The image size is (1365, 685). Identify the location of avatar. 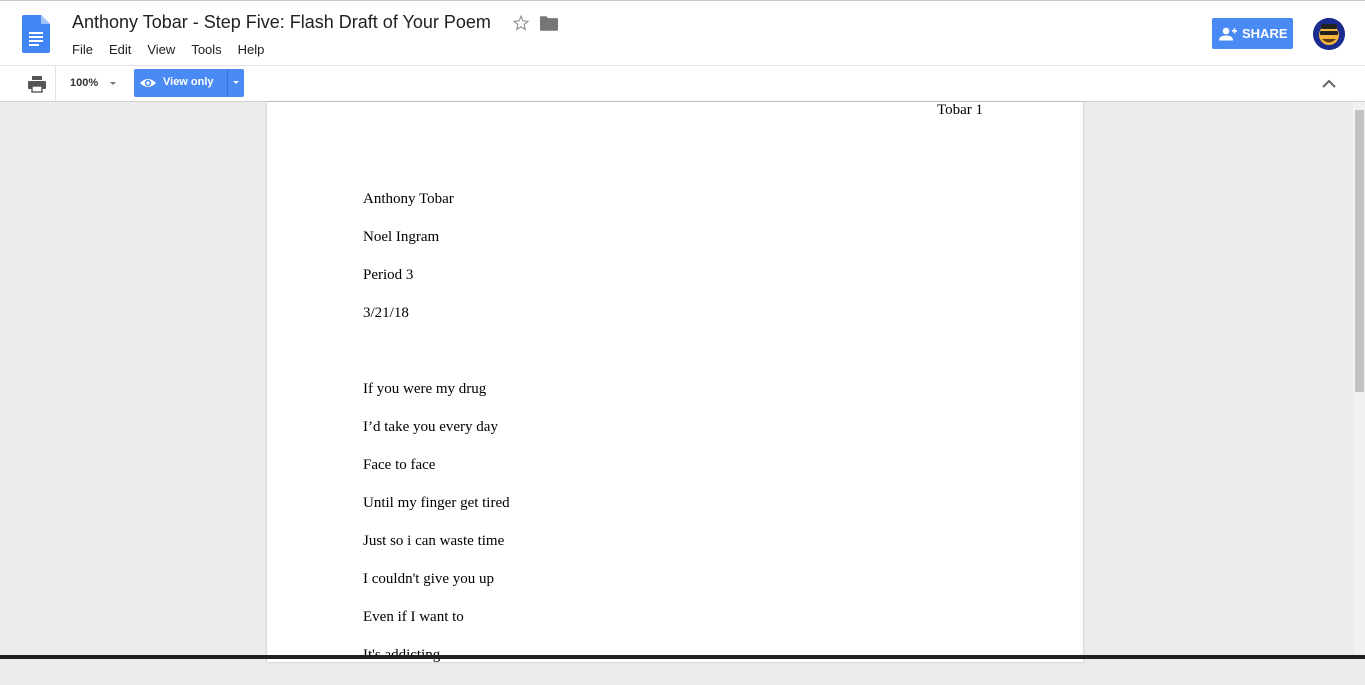
(1329, 34).